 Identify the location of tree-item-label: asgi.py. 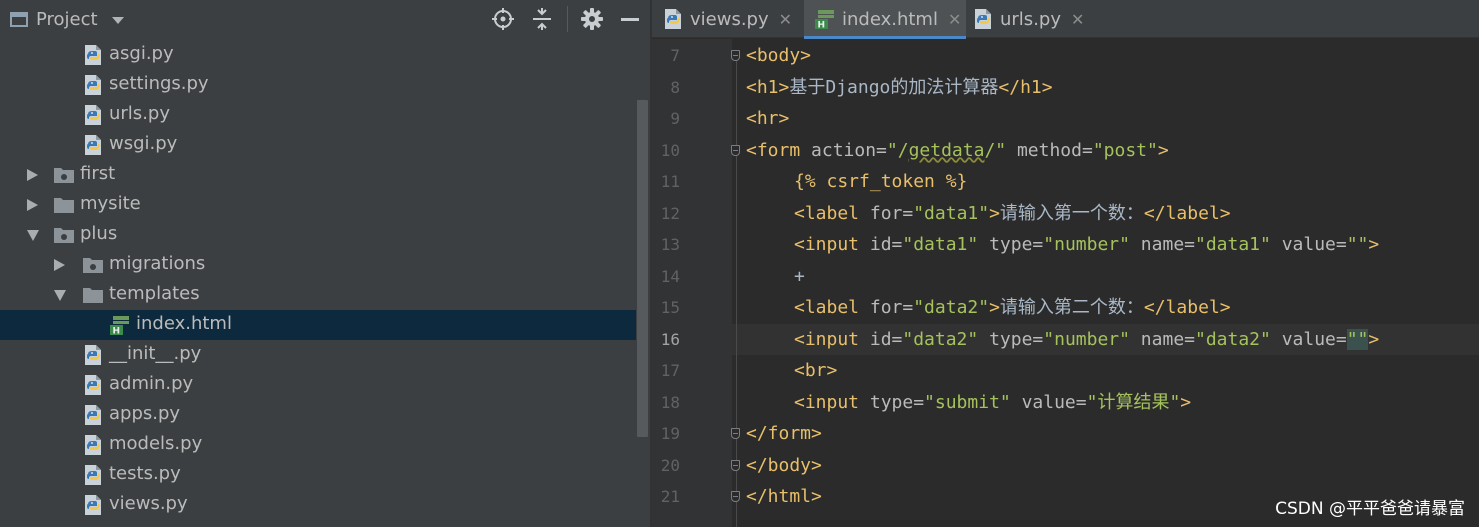
(141, 53).